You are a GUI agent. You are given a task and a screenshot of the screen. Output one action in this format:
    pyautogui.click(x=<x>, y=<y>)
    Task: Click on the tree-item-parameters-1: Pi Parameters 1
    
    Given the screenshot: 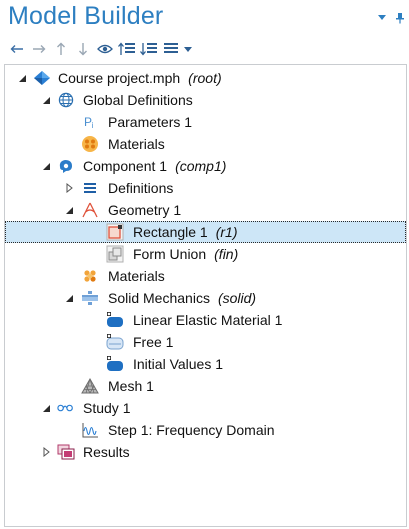 What is the action you would take?
    pyautogui.click(x=205, y=122)
    